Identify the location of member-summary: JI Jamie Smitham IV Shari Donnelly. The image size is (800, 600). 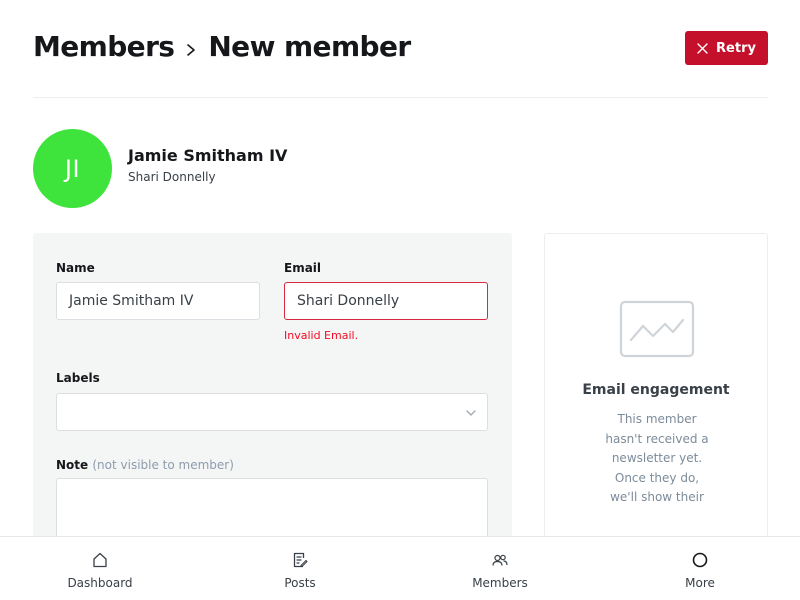
(160, 168).